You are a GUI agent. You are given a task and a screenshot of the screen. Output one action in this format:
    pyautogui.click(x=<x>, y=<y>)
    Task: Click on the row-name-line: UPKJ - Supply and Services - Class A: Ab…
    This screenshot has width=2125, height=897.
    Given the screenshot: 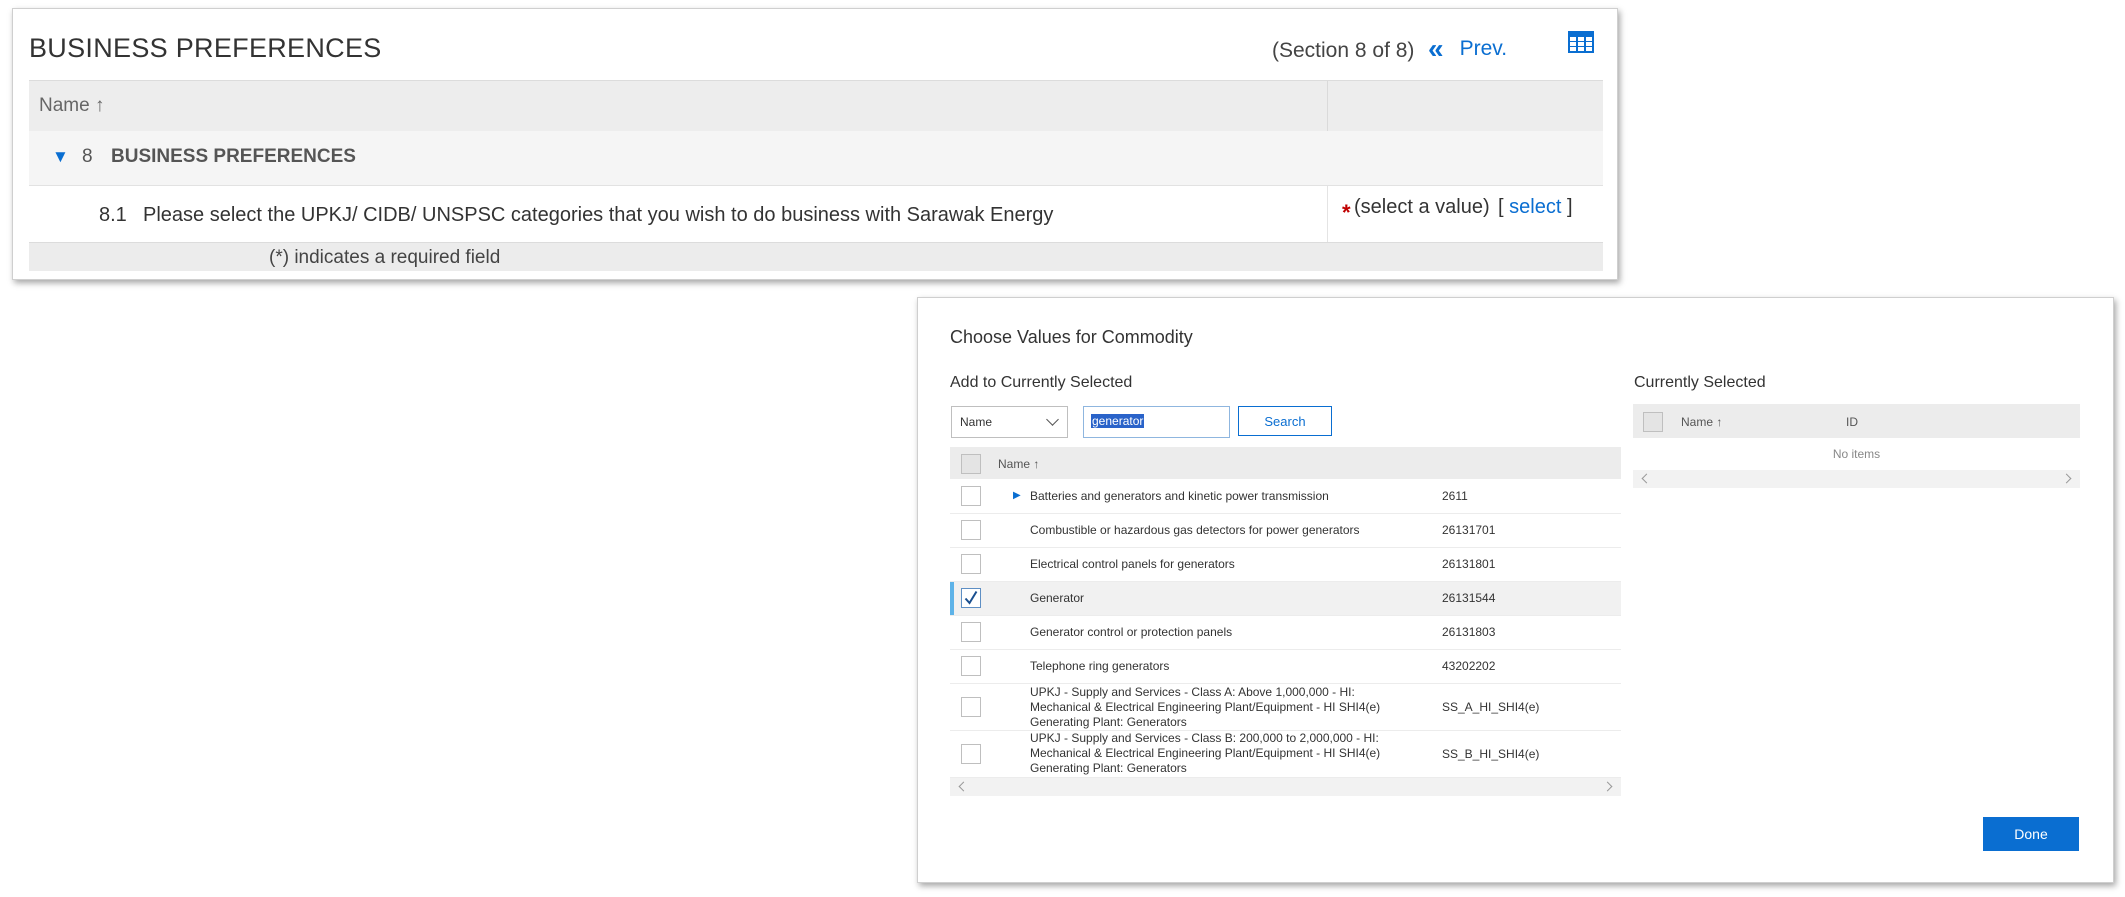 What is the action you would take?
    pyautogui.click(x=1192, y=692)
    